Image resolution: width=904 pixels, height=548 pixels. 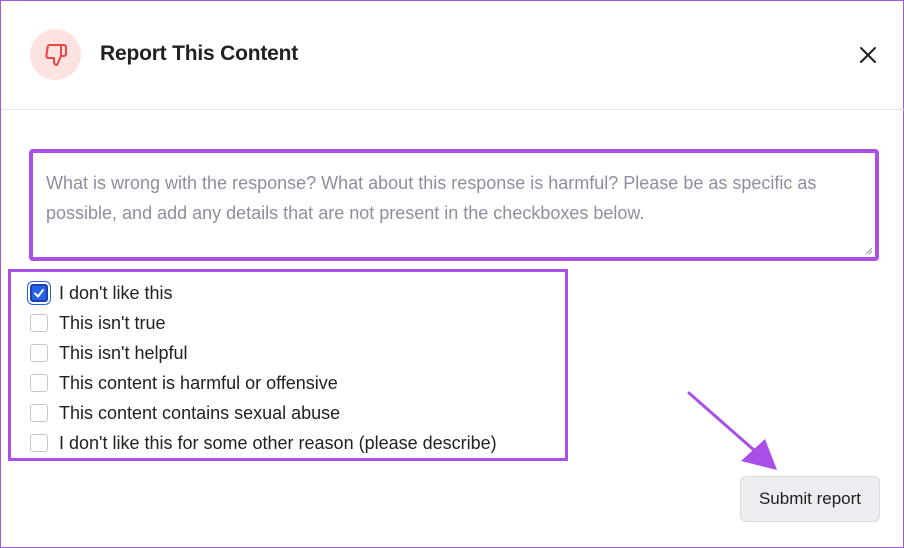 What do you see at coordinates (39, 353) in the screenshot?
I see `checkbox-not-helpful` at bounding box center [39, 353].